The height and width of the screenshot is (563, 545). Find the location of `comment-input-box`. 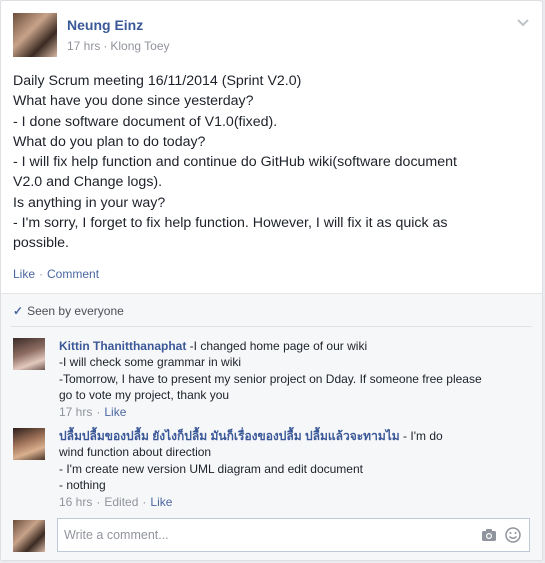

comment-input-box is located at coordinates (293, 535).